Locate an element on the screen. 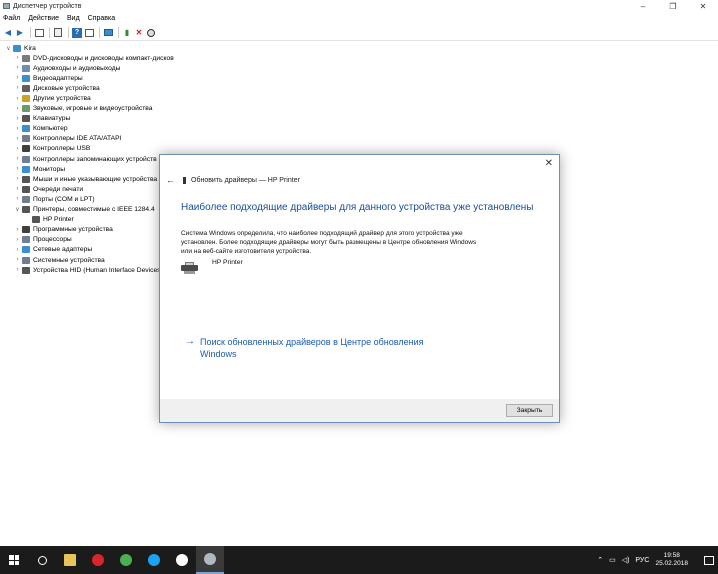 The image size is (718, 574). computer-icon is located at coordinates (17, 48).